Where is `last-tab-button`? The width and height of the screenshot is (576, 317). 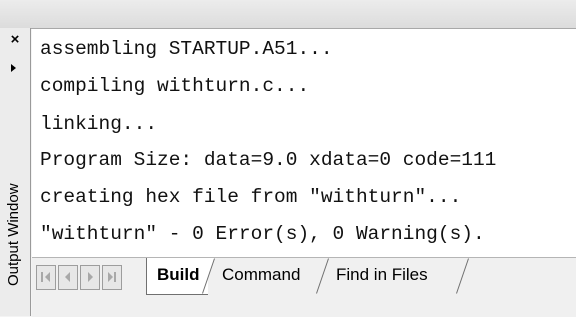 last-tab-button is located at coordinates (112, 277).